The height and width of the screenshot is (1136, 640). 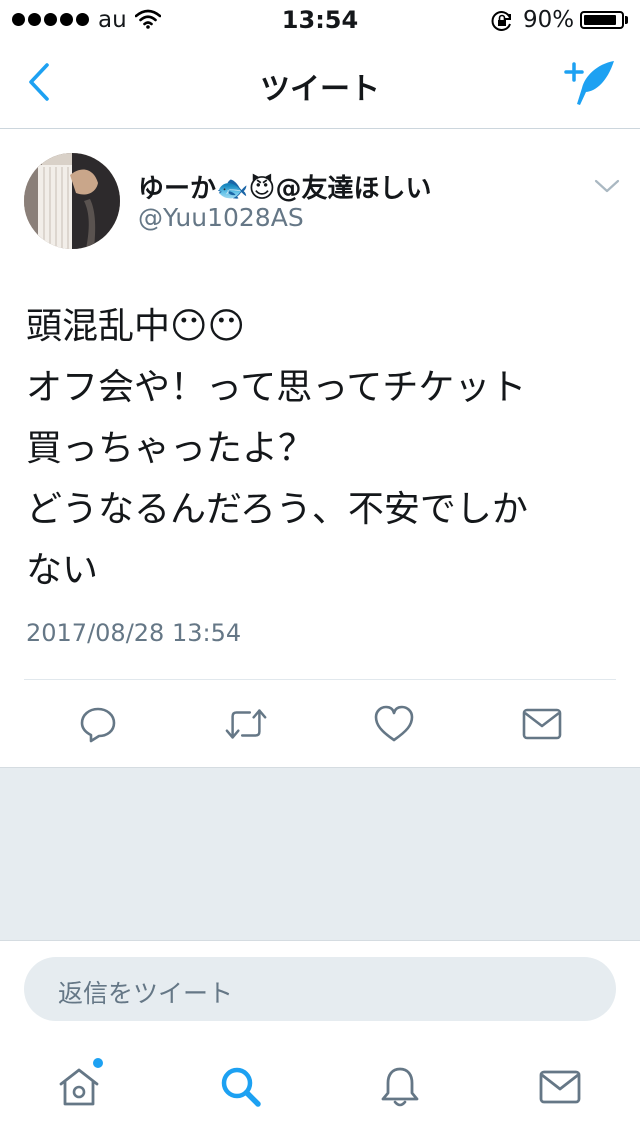 I want to click on direct-message-icon, so click(x=542, y=724).